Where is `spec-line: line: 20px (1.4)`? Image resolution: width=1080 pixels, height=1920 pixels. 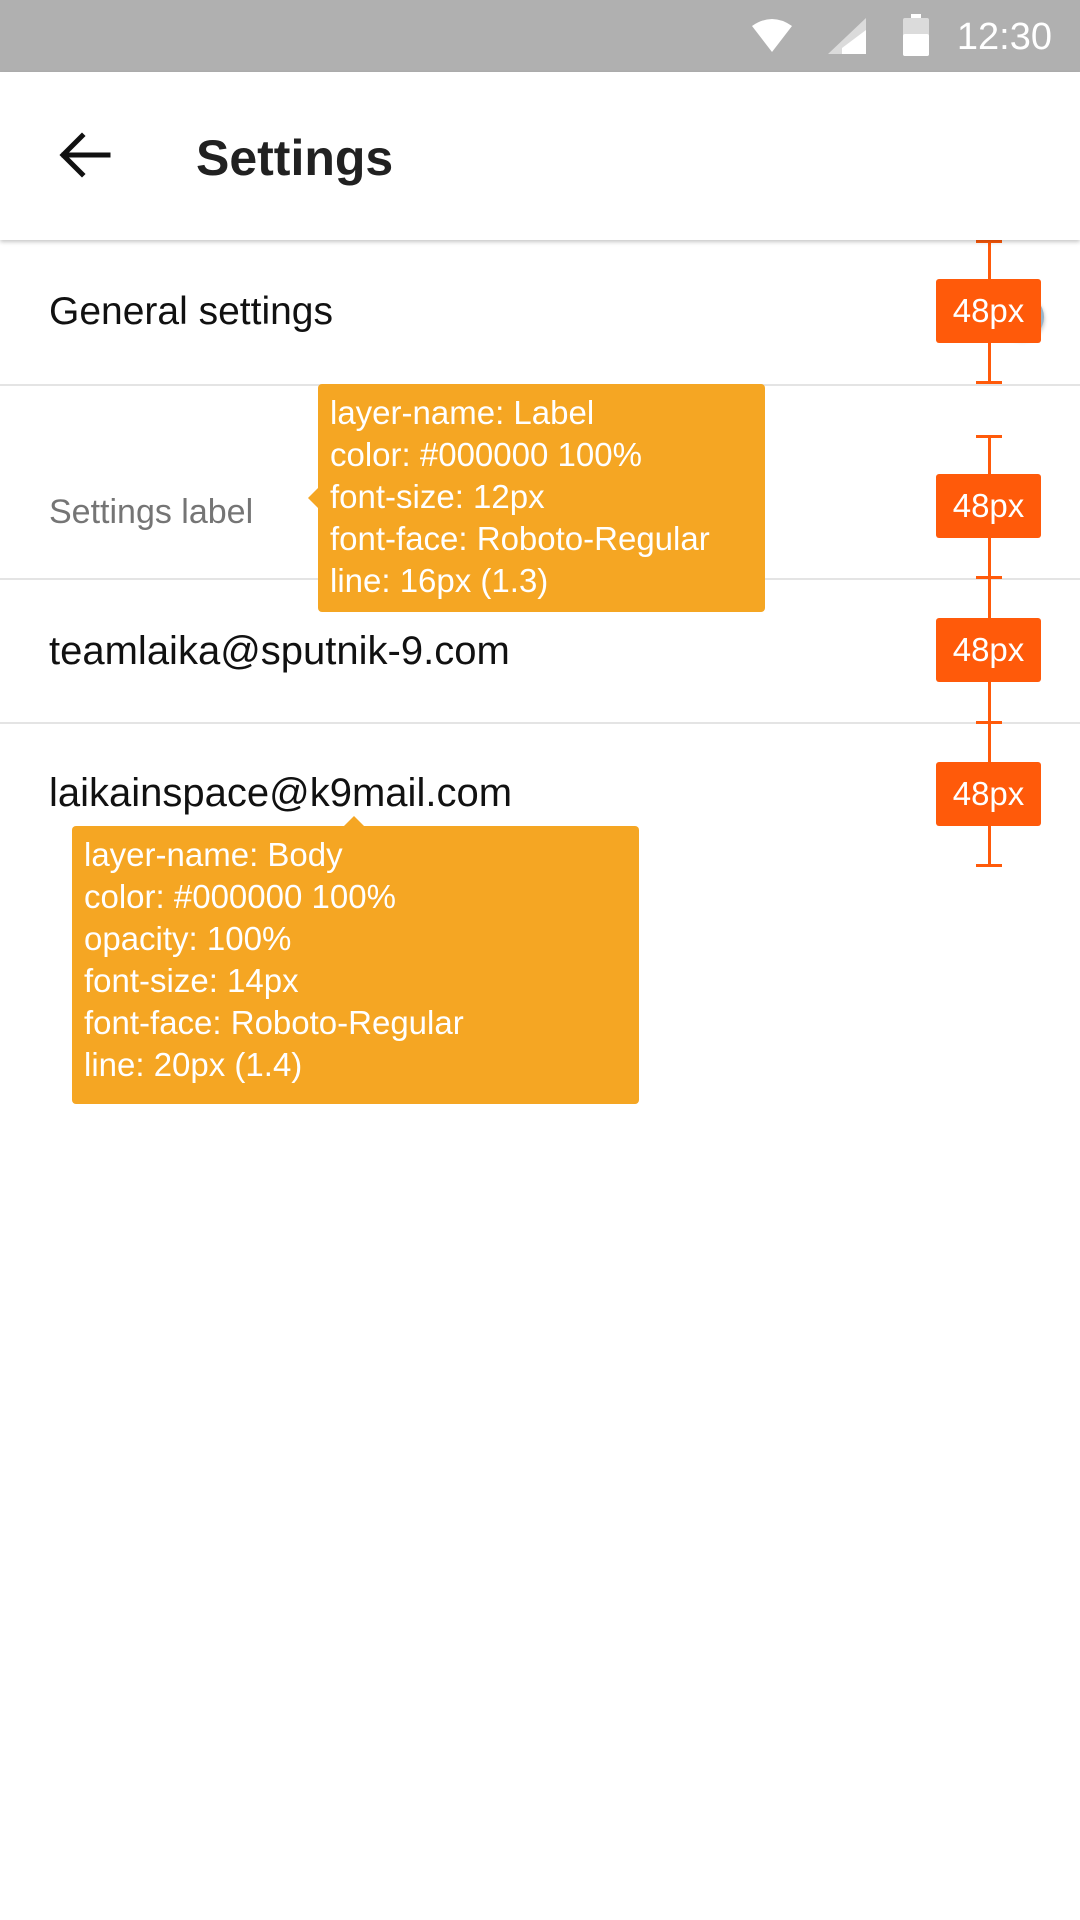
spec-line: line: 20px (1.4) is located at coordinates (193, 1064).